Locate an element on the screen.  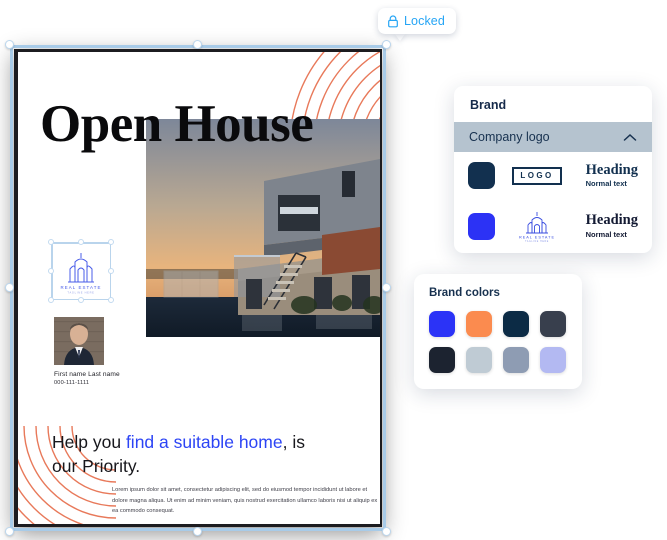
logo-box-label: LOGO is located at coordinates (537, 175).